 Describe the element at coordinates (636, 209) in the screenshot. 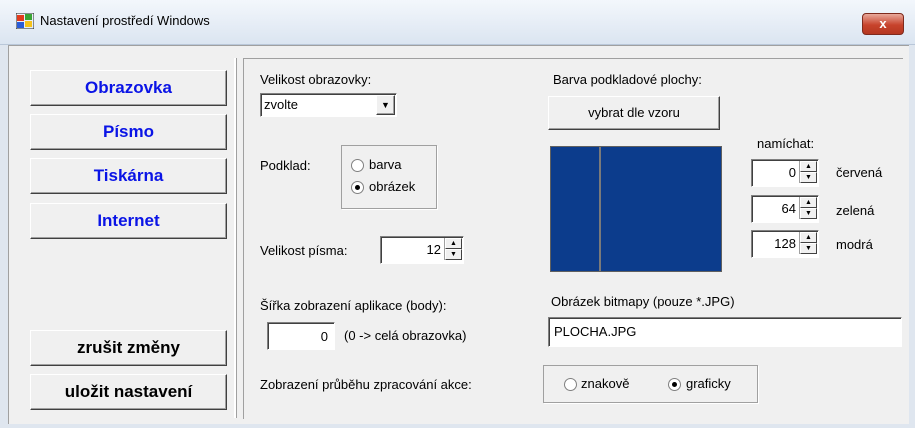

I see `color-preview` at that location.